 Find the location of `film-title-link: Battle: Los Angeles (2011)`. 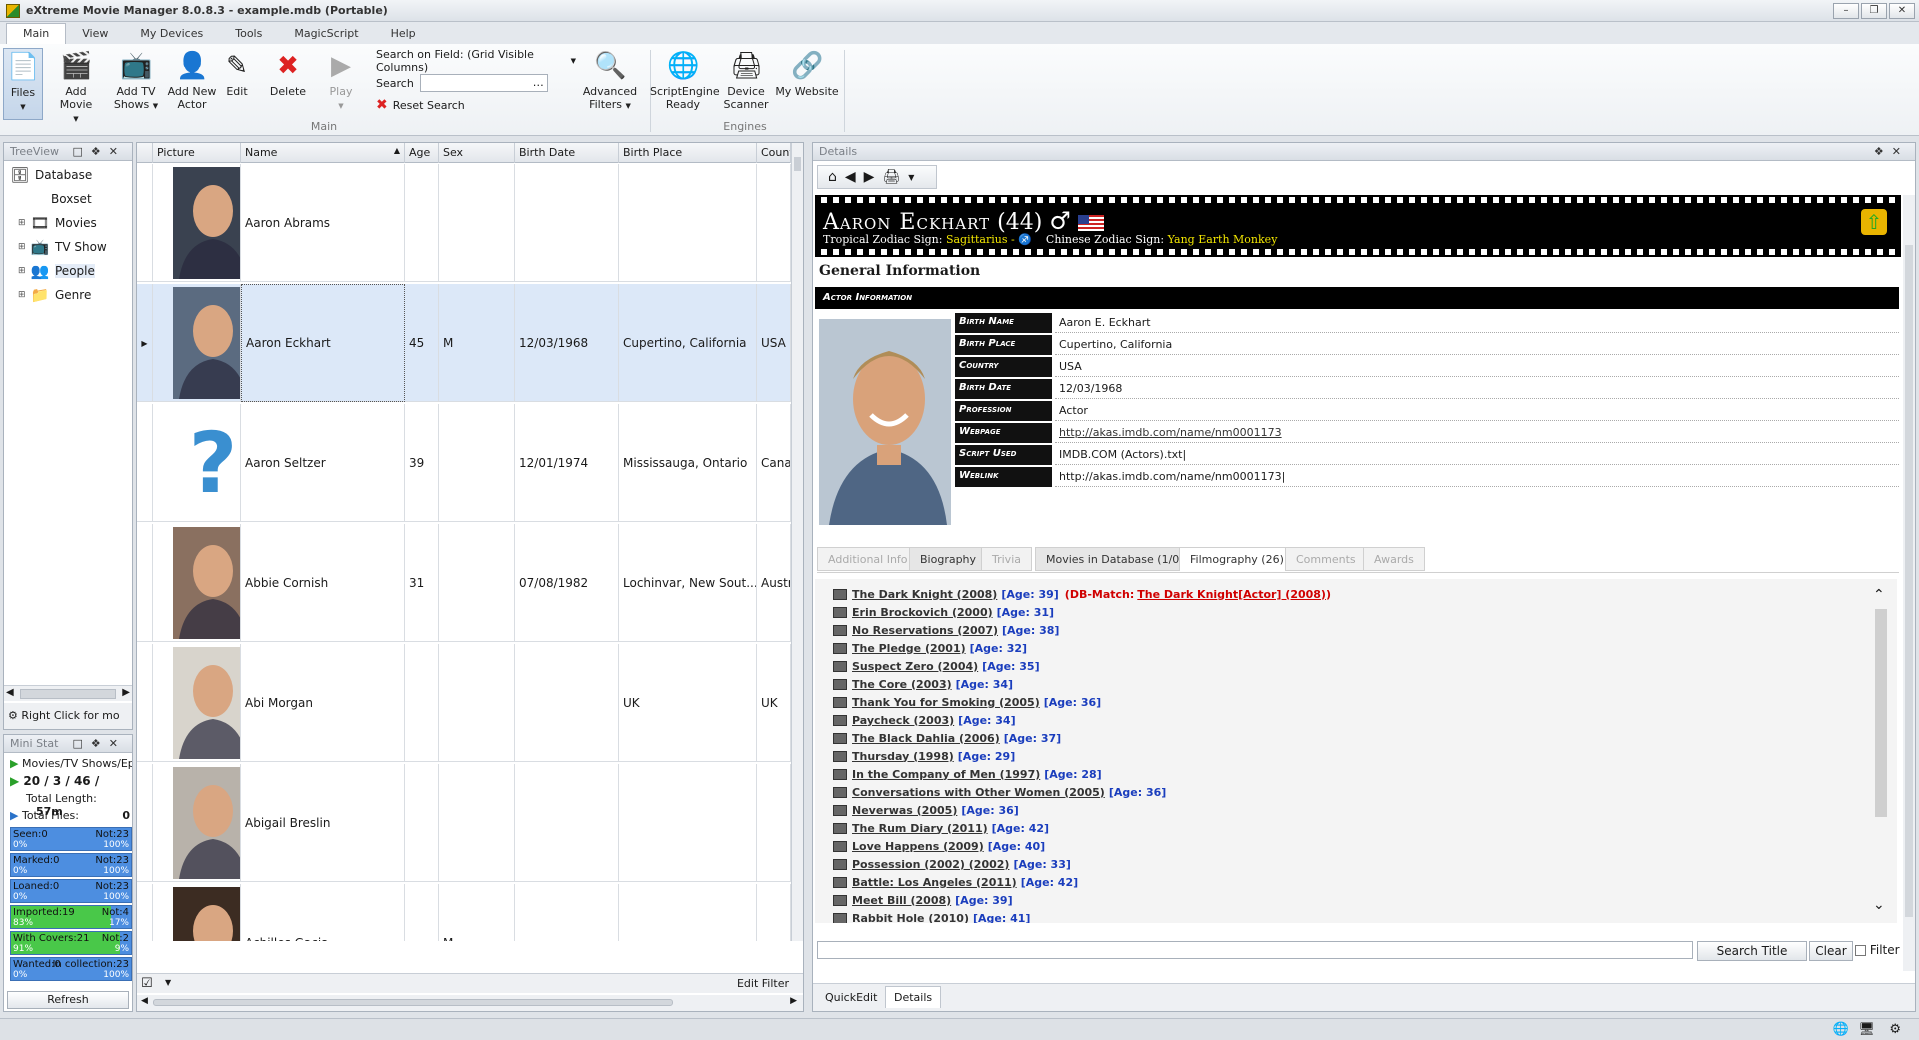

film-title-link: Battle: Los Angeles (2011) is located at coordinates (934, 882).